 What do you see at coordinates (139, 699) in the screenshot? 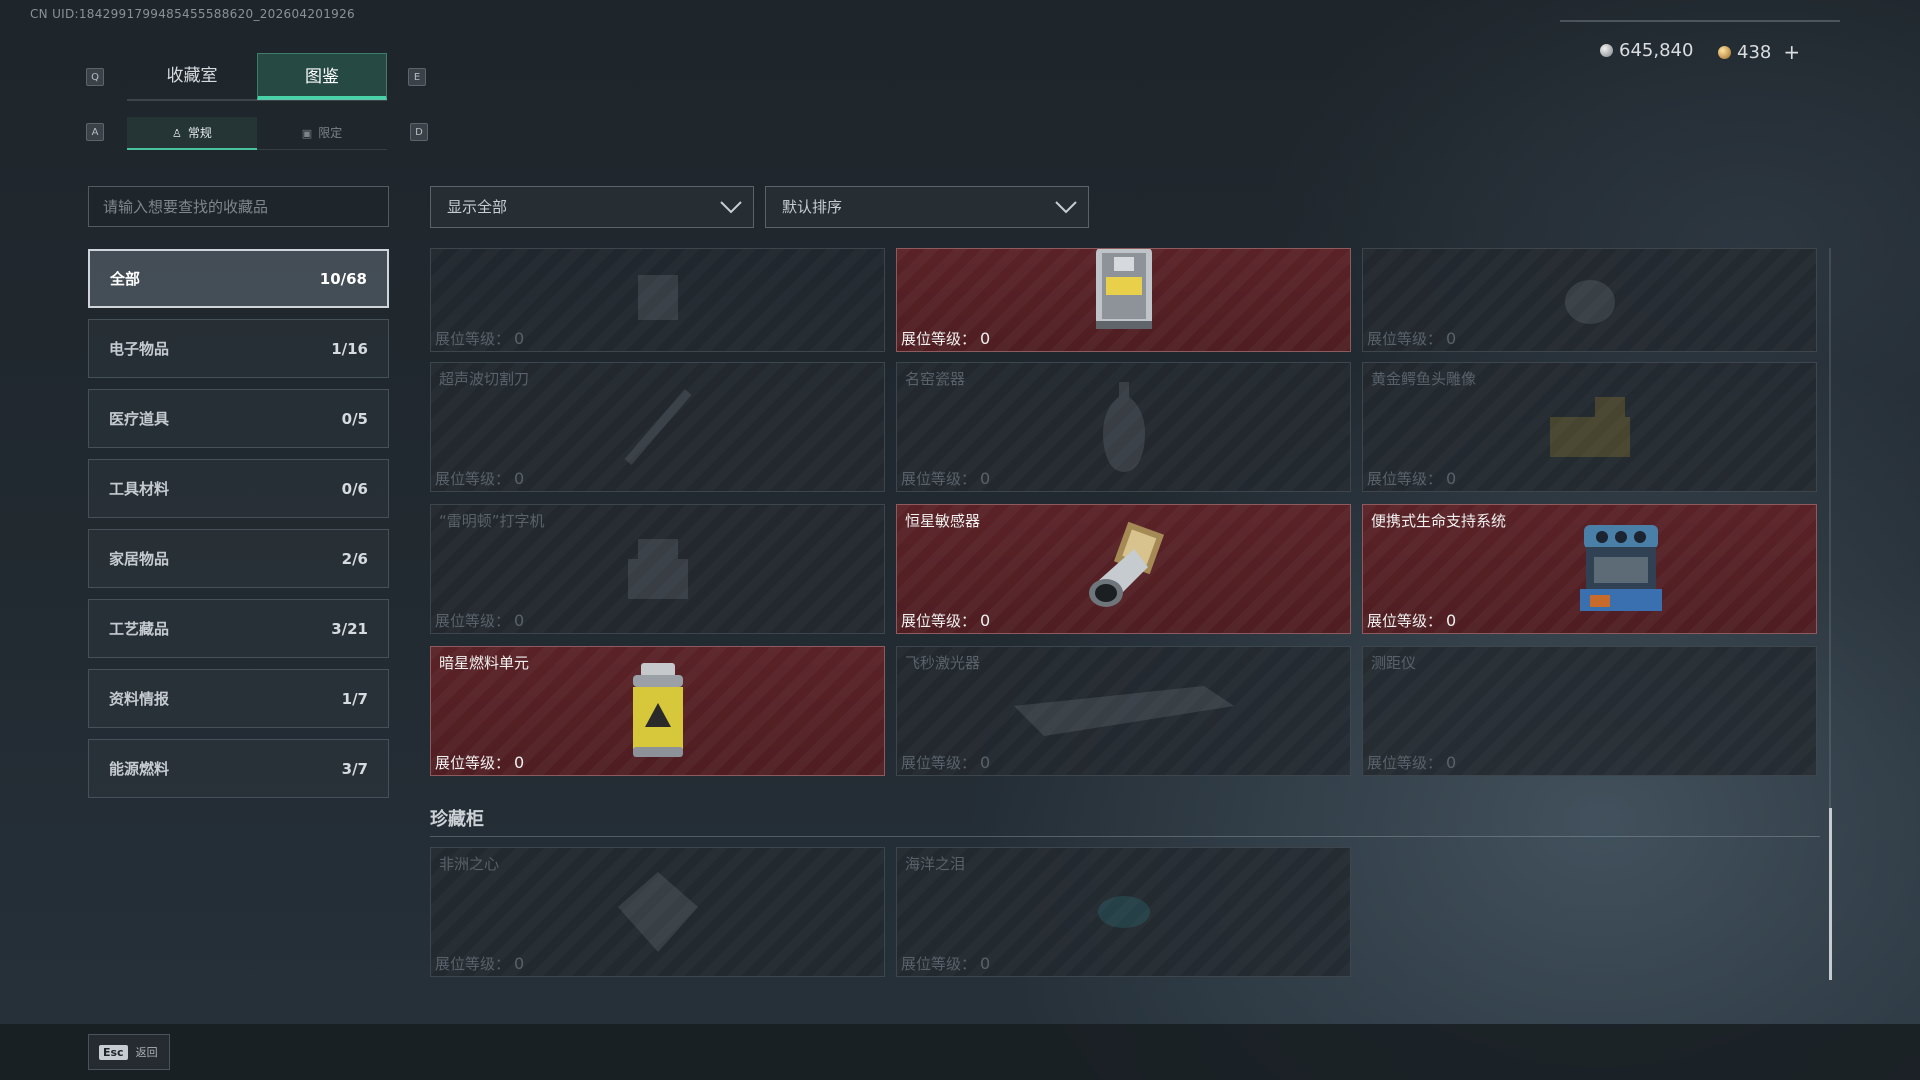
I see `category-label: 资料情报` at bounding box center [139, 699].